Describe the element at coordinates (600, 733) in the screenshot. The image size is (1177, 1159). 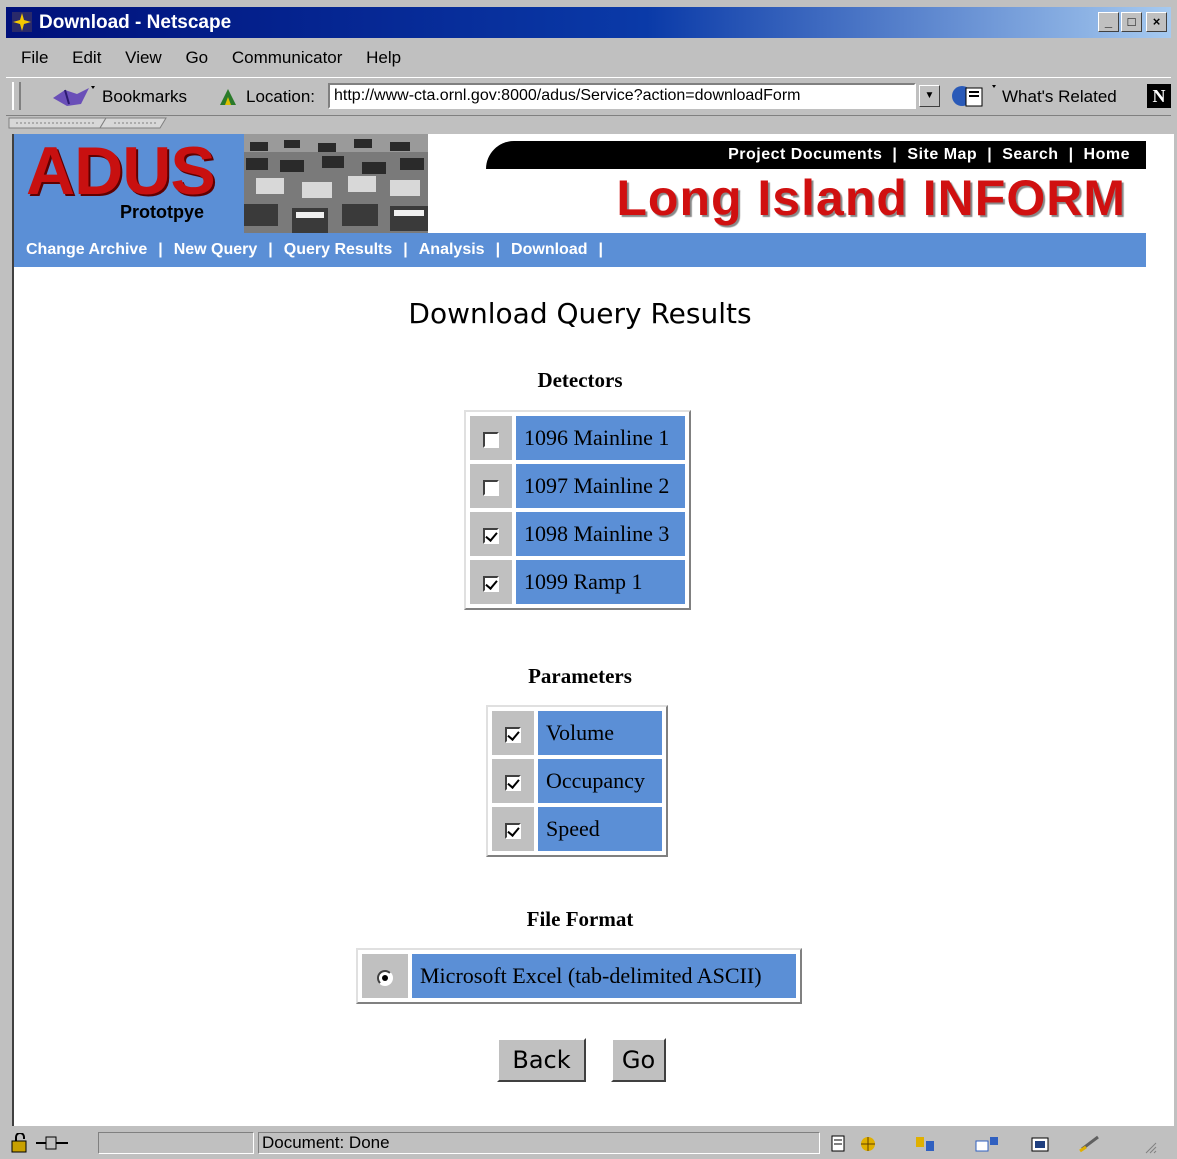
I see `parameter-label: Volume` at that location.